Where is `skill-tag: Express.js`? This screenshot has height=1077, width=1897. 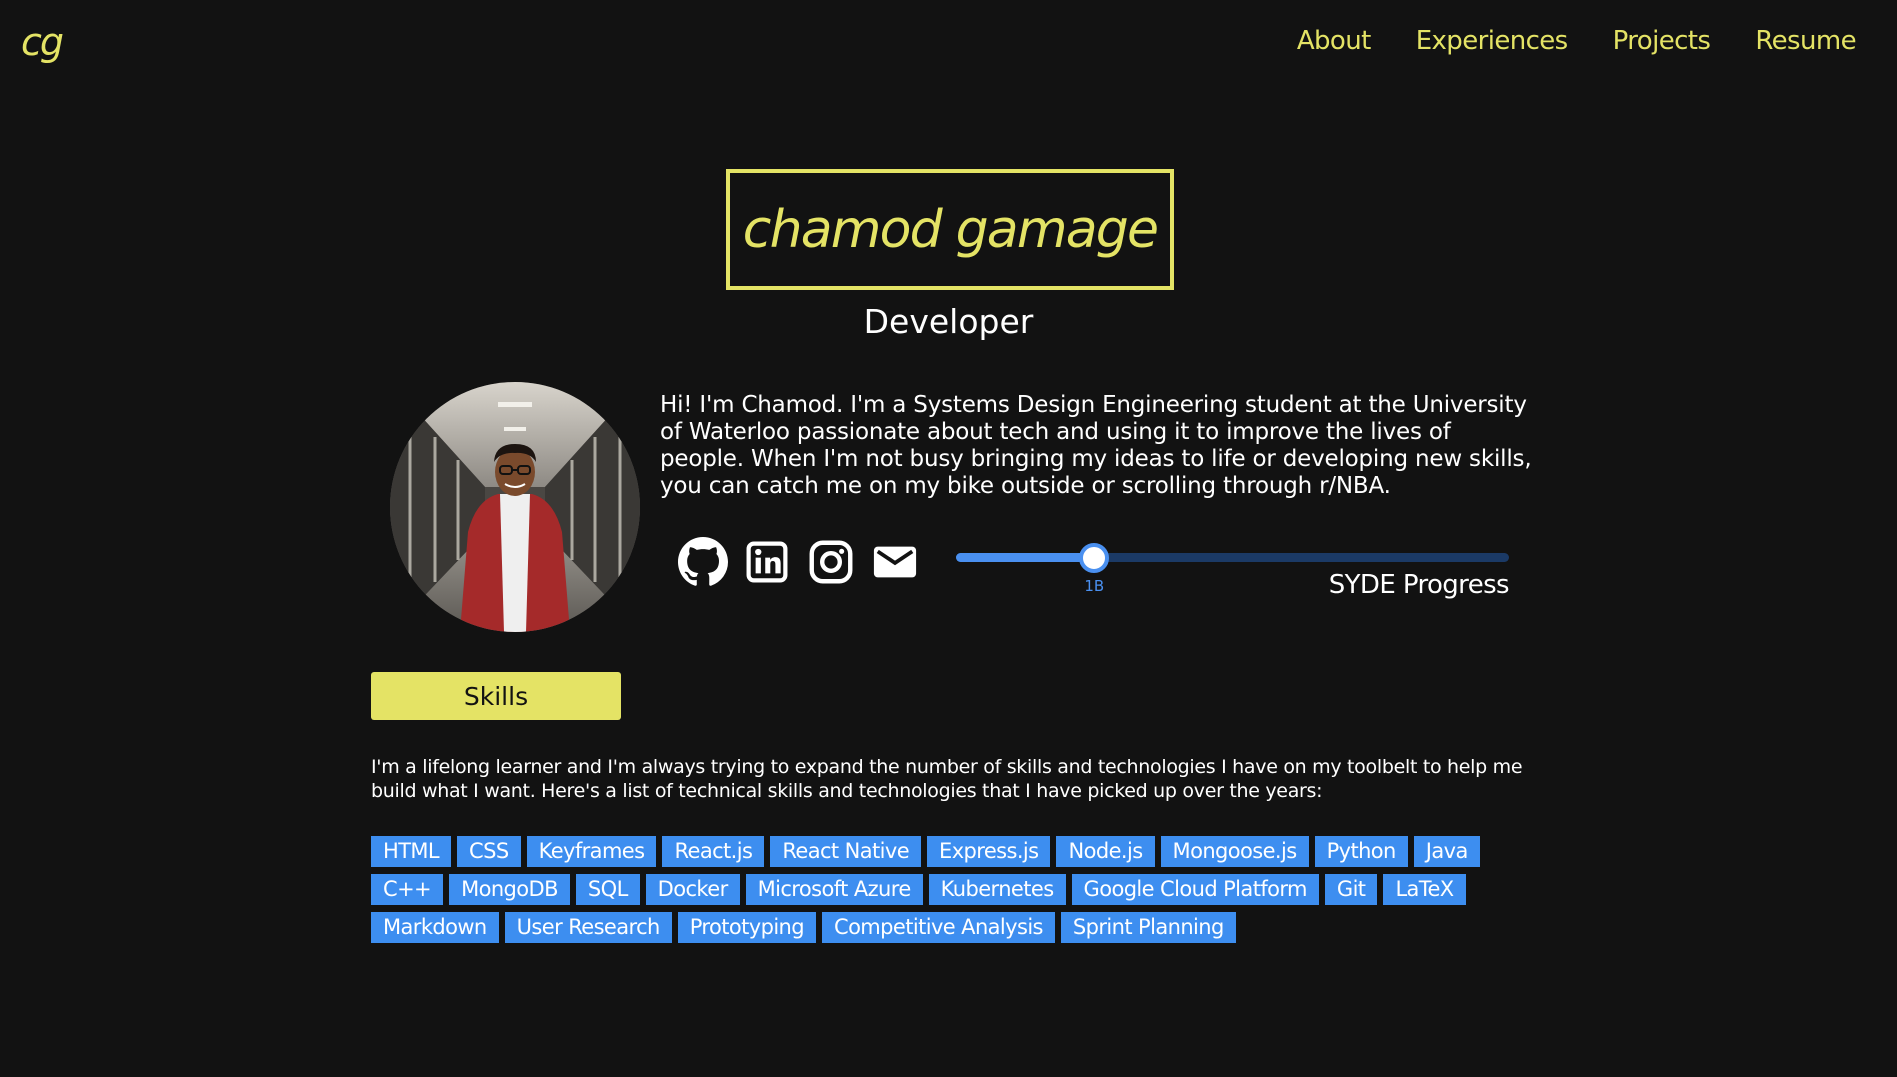
skill-tag: Express.js is located at coordinates (989, 851).